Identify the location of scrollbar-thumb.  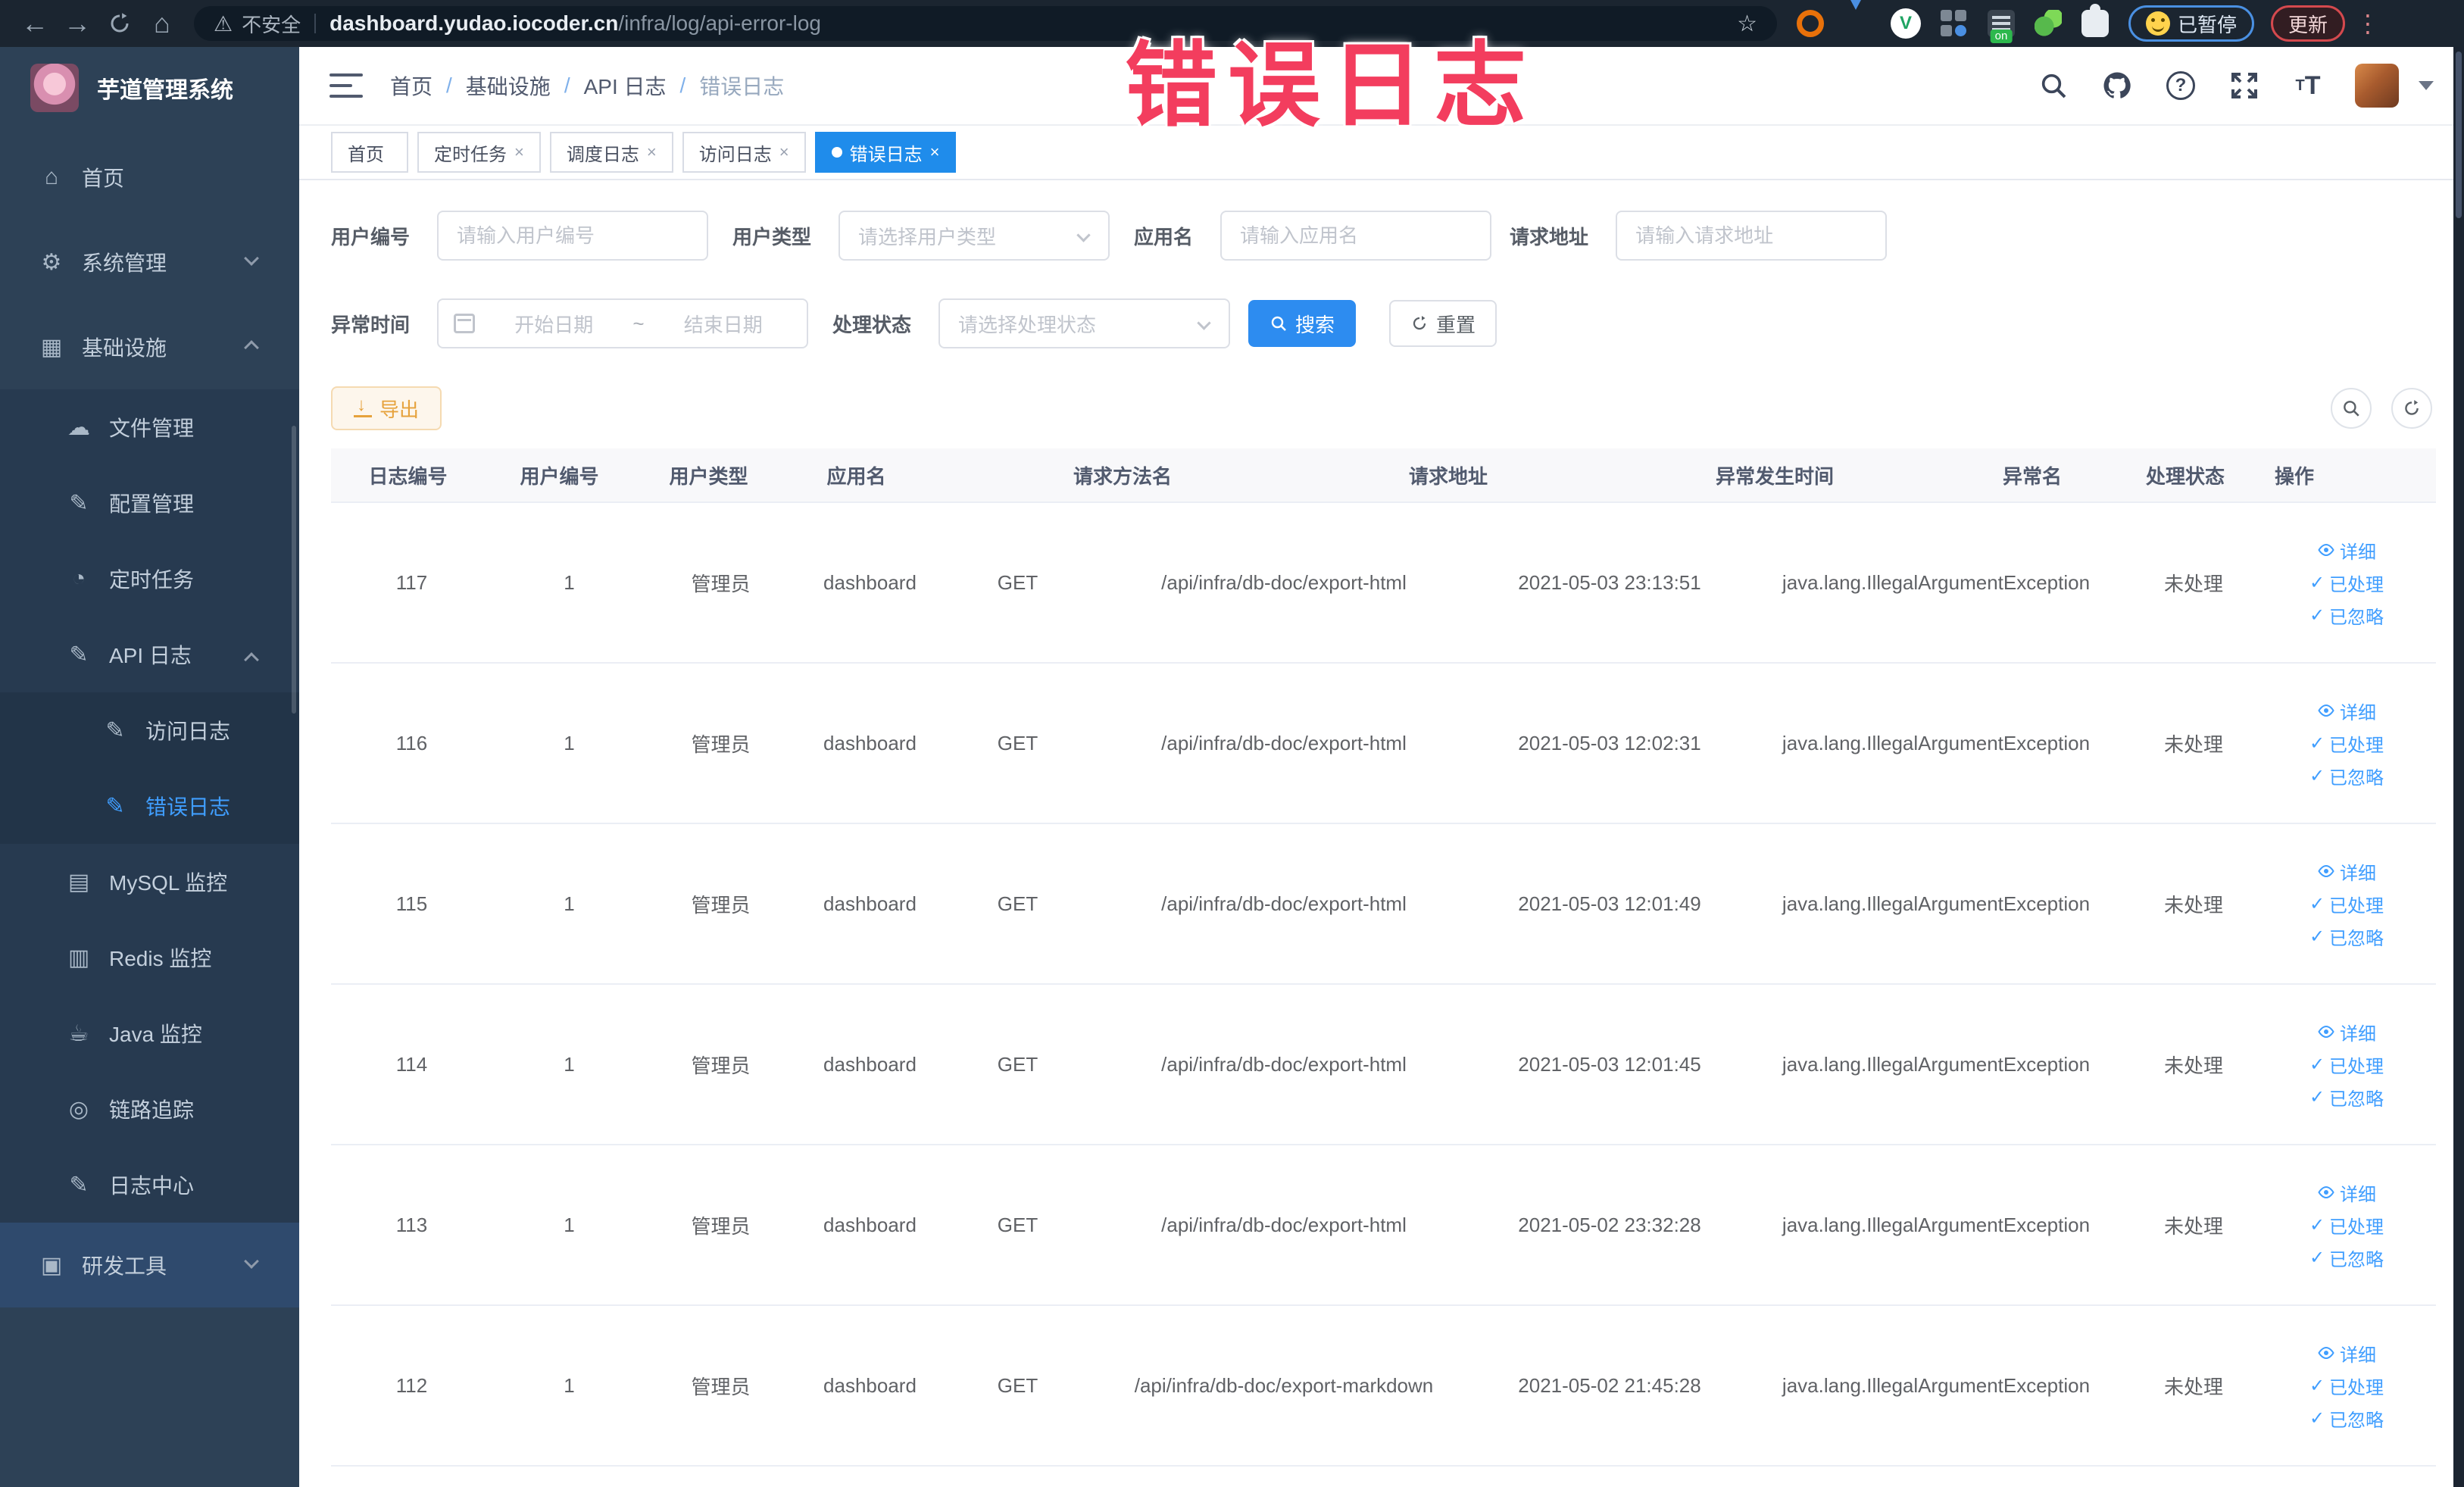
(2459, 135).